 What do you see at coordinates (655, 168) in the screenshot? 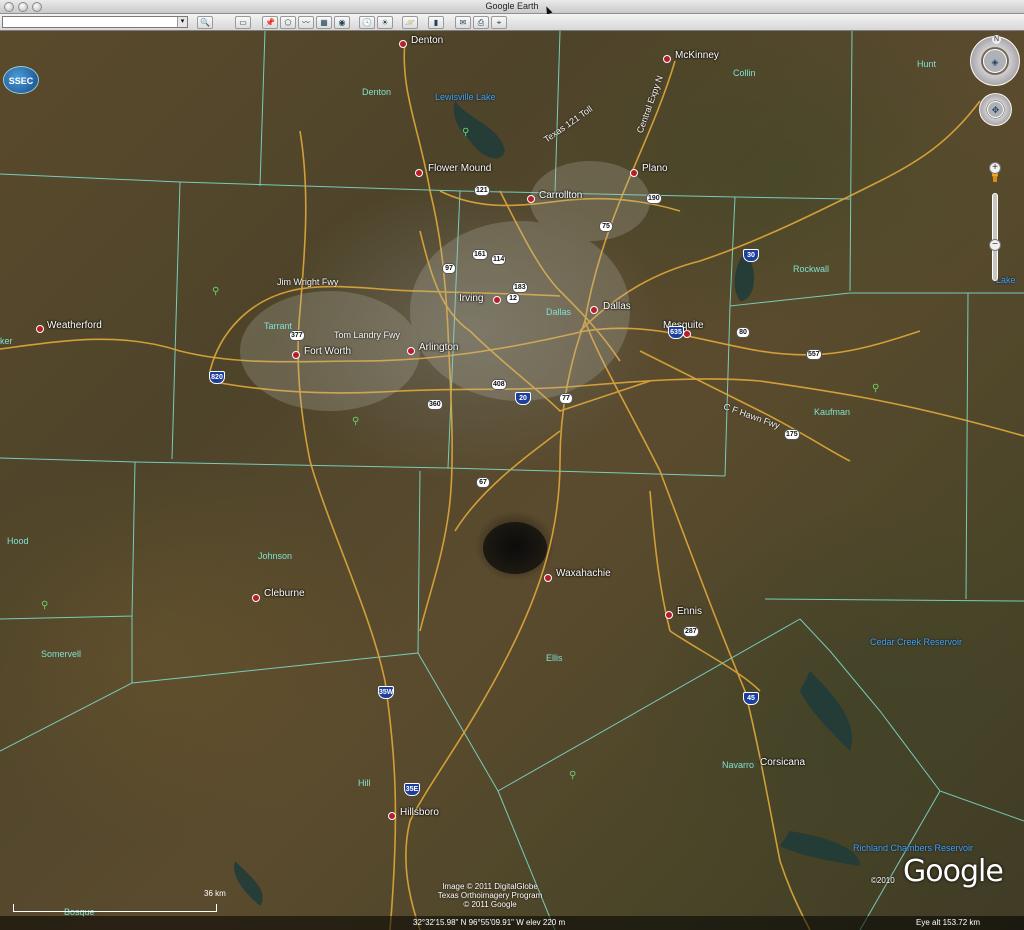
I see `city-label-plano: Plano` at bounding box center [655, 168].